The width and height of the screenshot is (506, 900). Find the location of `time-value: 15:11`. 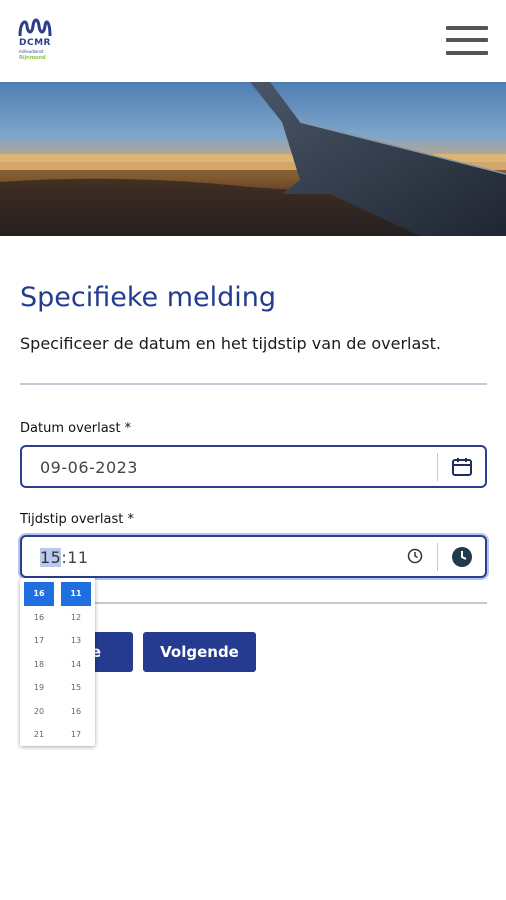

time-value: 15:11 is located at coordinates (64, 557).